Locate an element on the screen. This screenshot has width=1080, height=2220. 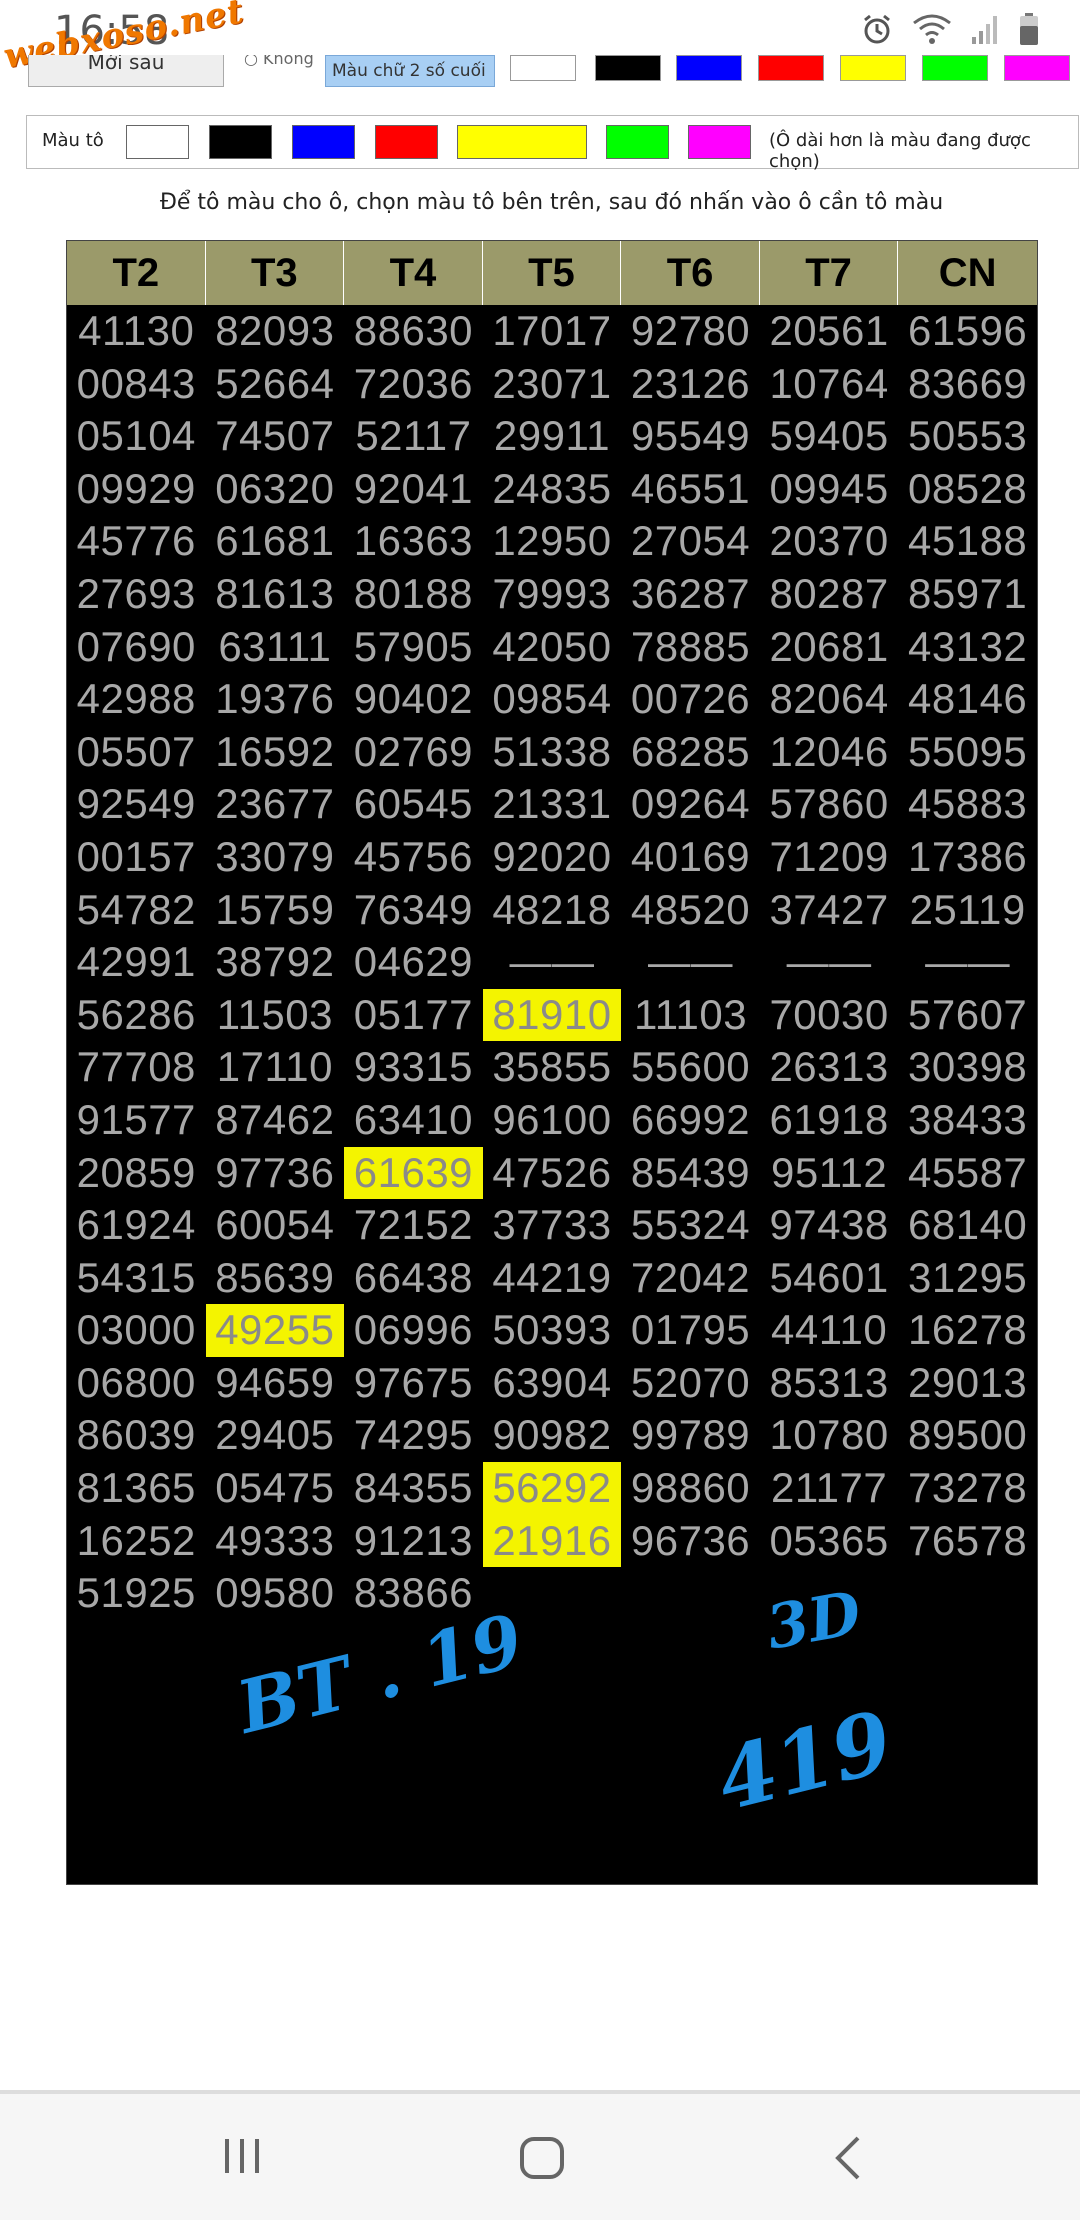
table-cell: 38433 is located at coordinates (967, 1120).